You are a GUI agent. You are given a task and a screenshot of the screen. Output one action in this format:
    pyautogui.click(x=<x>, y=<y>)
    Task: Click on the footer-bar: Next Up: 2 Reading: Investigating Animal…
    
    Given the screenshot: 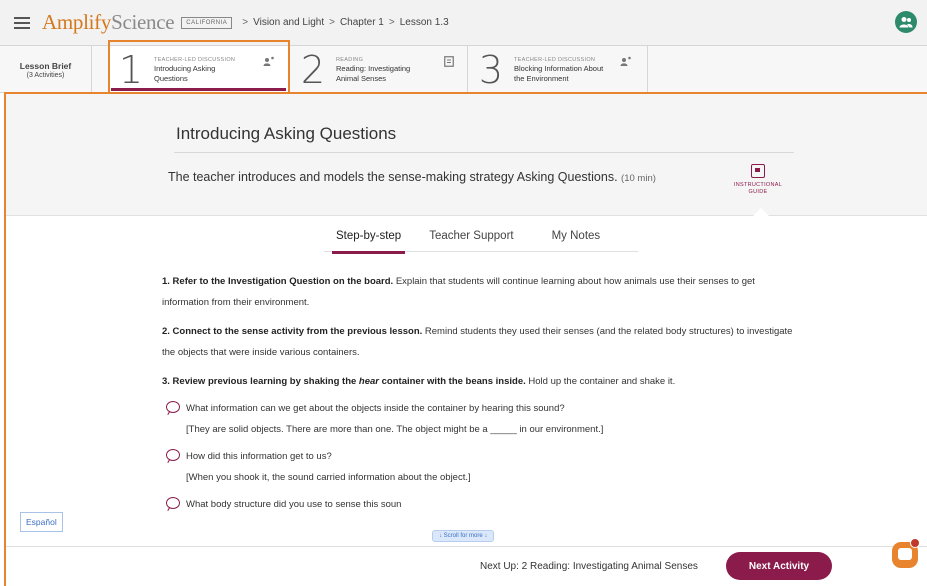 What is the action you would take?
    pyautogui.click(x=466, y=566)
    